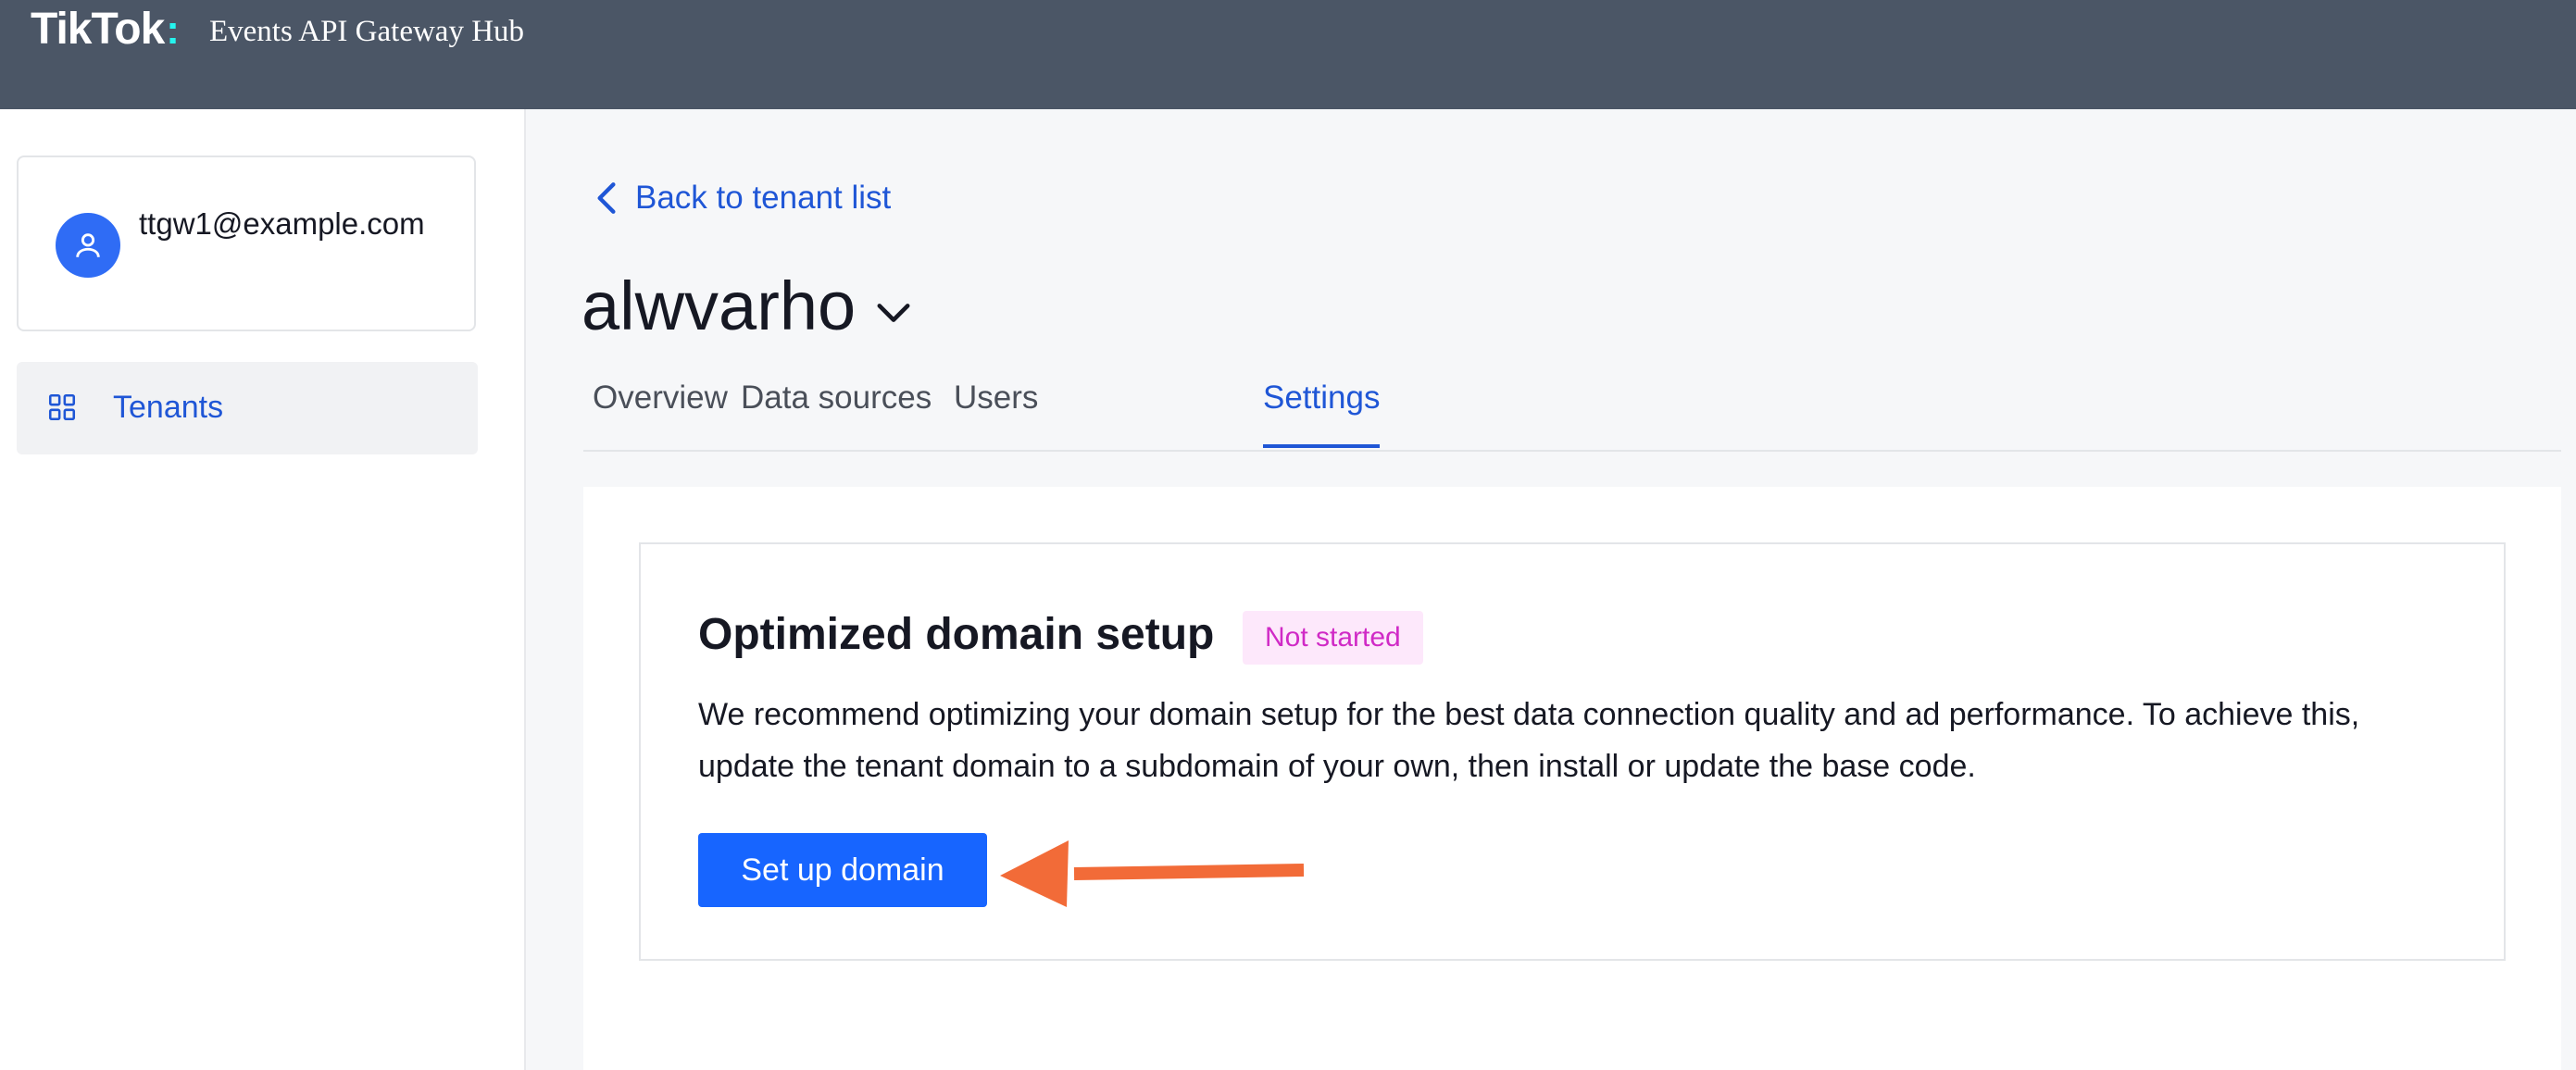 This screenshot has width=2576, height=1070. What do you see at coordinates (62, 407) in the screenshot?
I see `grid-icon` at bounding box center [62, 407].